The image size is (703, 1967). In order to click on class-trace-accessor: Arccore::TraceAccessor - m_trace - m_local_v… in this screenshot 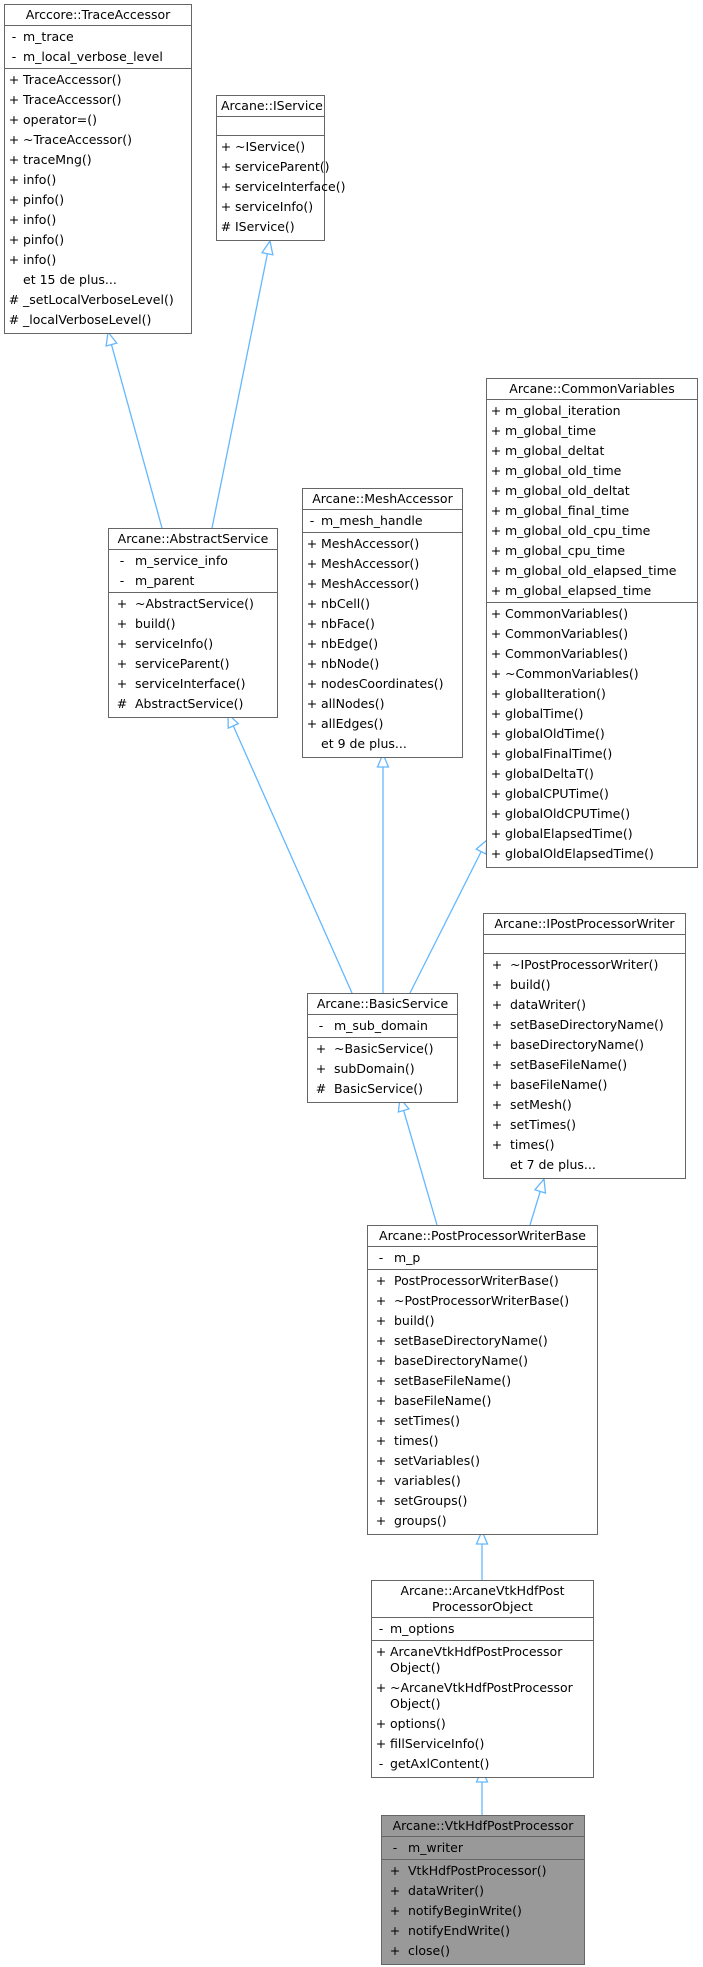, I will do `click(98, 169)`.